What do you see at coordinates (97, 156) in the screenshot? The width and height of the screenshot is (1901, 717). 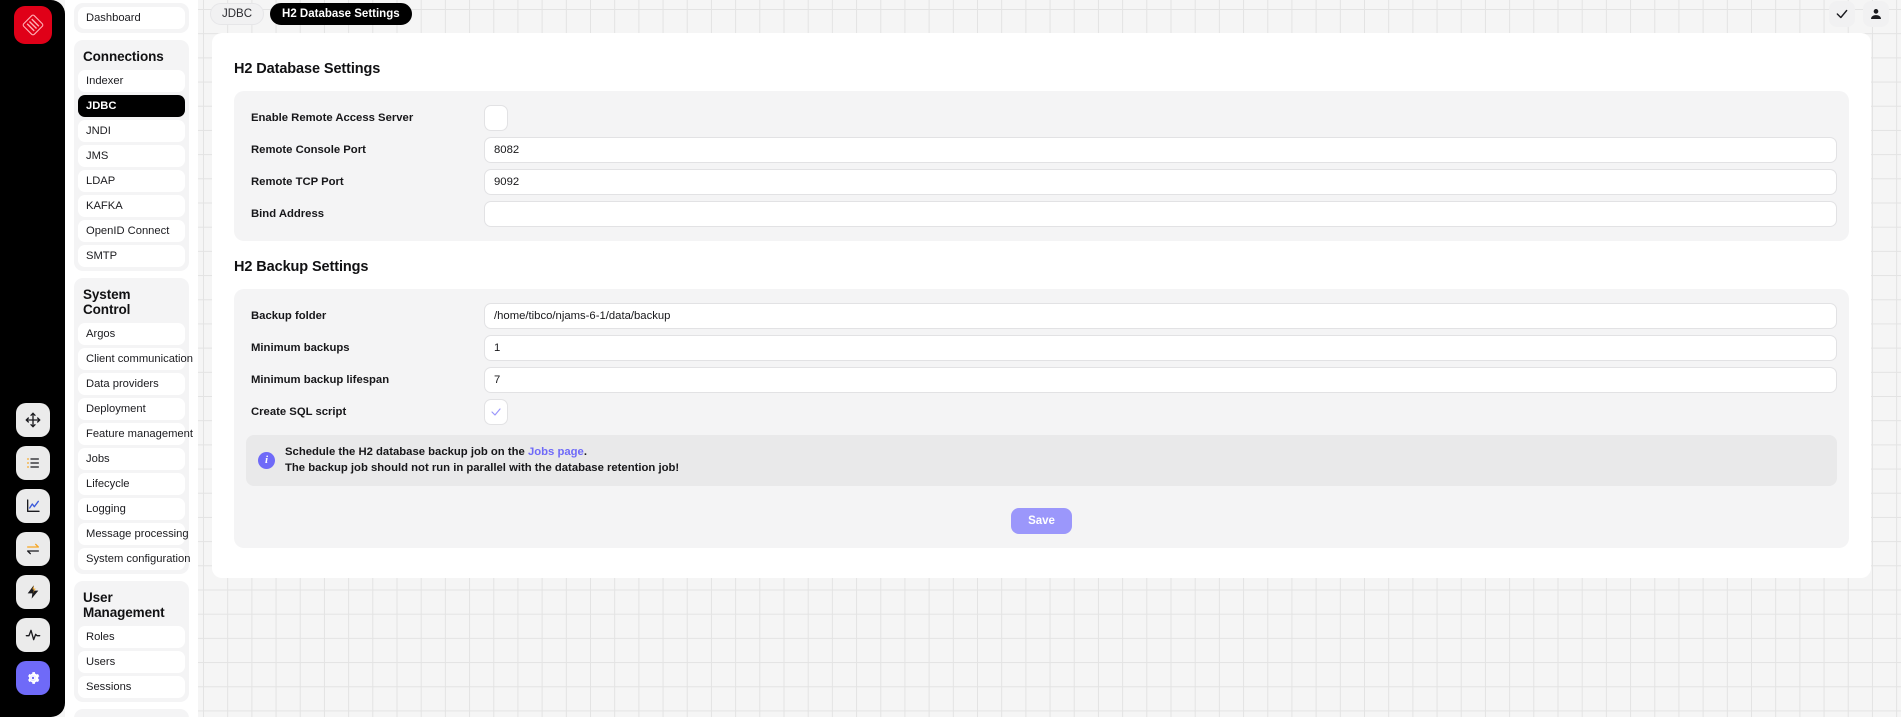 I see `sidebar-item-label: JMS` at bounding box center [97, 156].